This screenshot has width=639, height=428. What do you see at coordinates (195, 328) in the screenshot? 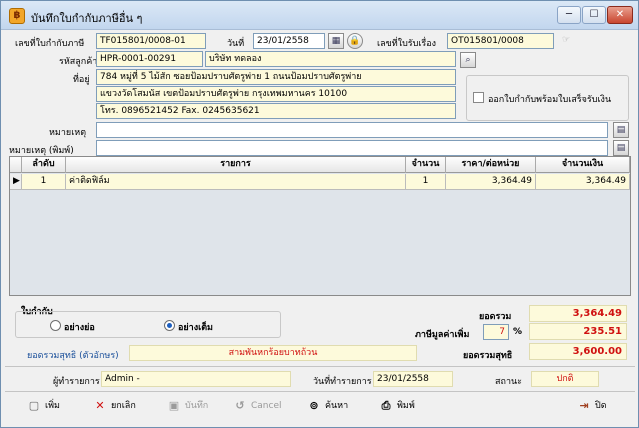
I see `radio-full-label: อย่างเต็ม` at bounding box center [195, 328].